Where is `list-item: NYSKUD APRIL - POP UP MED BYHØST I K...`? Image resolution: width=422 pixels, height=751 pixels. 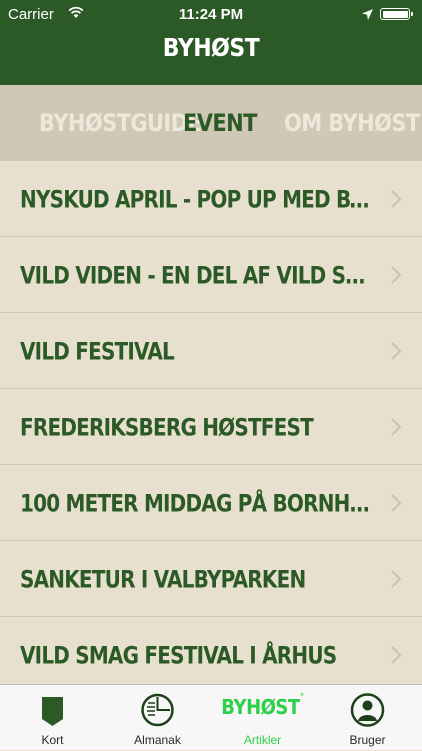 list-item: NYSKUD APRIL - POP UP MED BYHØST I K... is located at coordinates (211, 199).